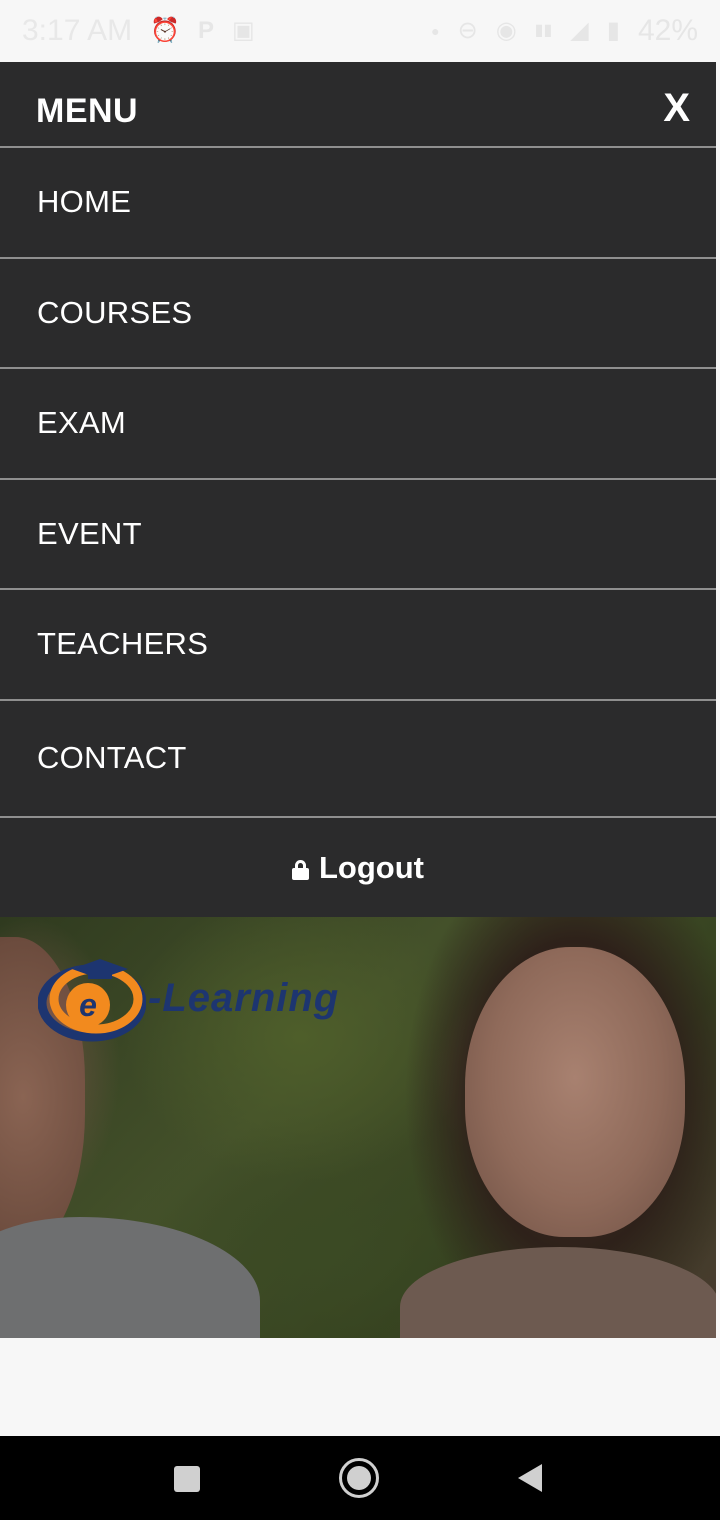 The width and height of the screenshot is (720, 1520). I want to click on logout-label: Logout, so click(371, 867).